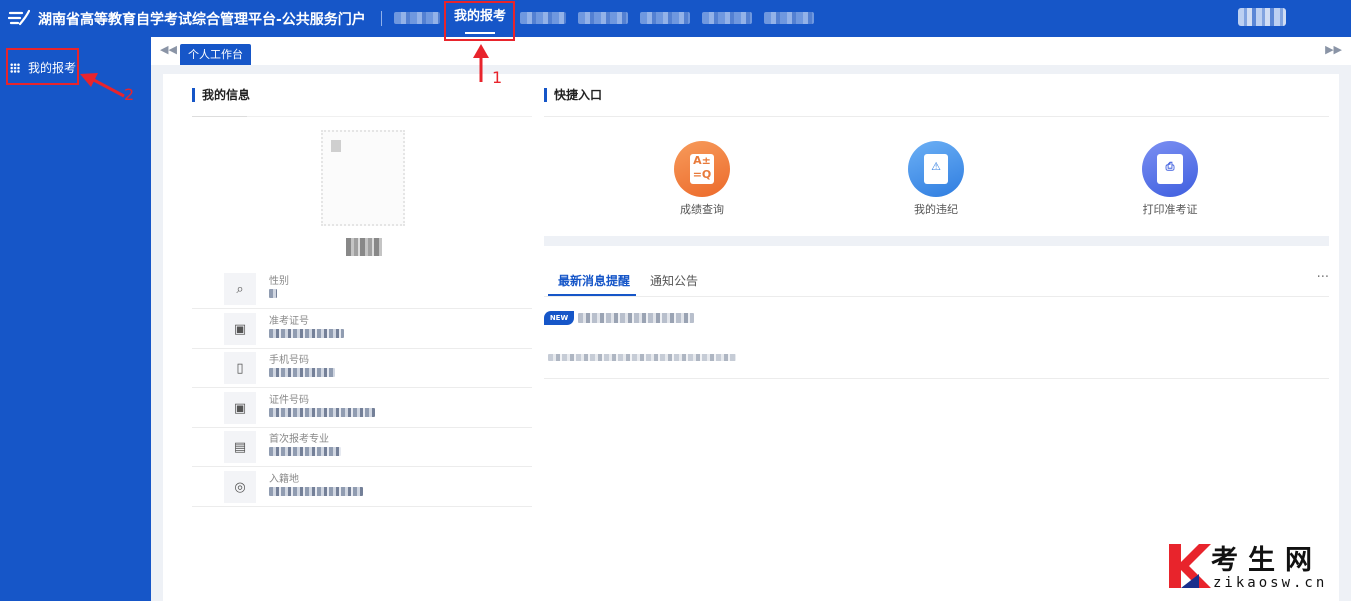 The image size is (1351, 601). What do you see at coordinates (936, 283) in the screenshot?
I see `news-tabs: 最新消息提醒 通知公告 ···` at bounding box center [936, 283].